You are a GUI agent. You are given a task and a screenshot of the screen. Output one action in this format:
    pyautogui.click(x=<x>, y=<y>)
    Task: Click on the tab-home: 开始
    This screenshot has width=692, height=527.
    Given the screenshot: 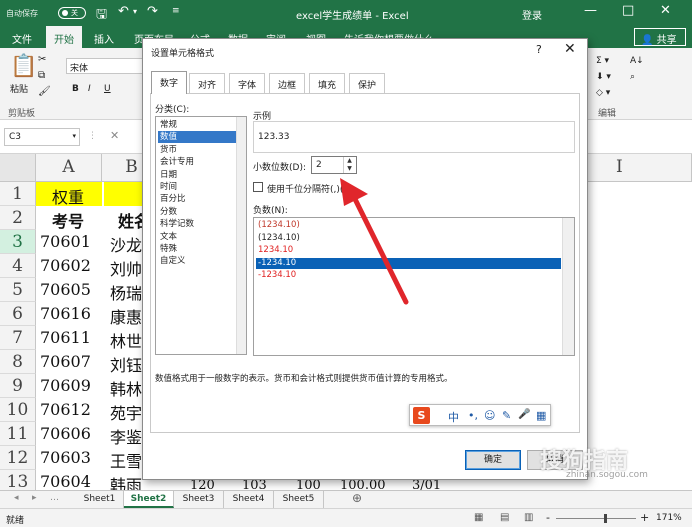 What is the action you would take?
    pyautogui.click(x=64, y=37)
    